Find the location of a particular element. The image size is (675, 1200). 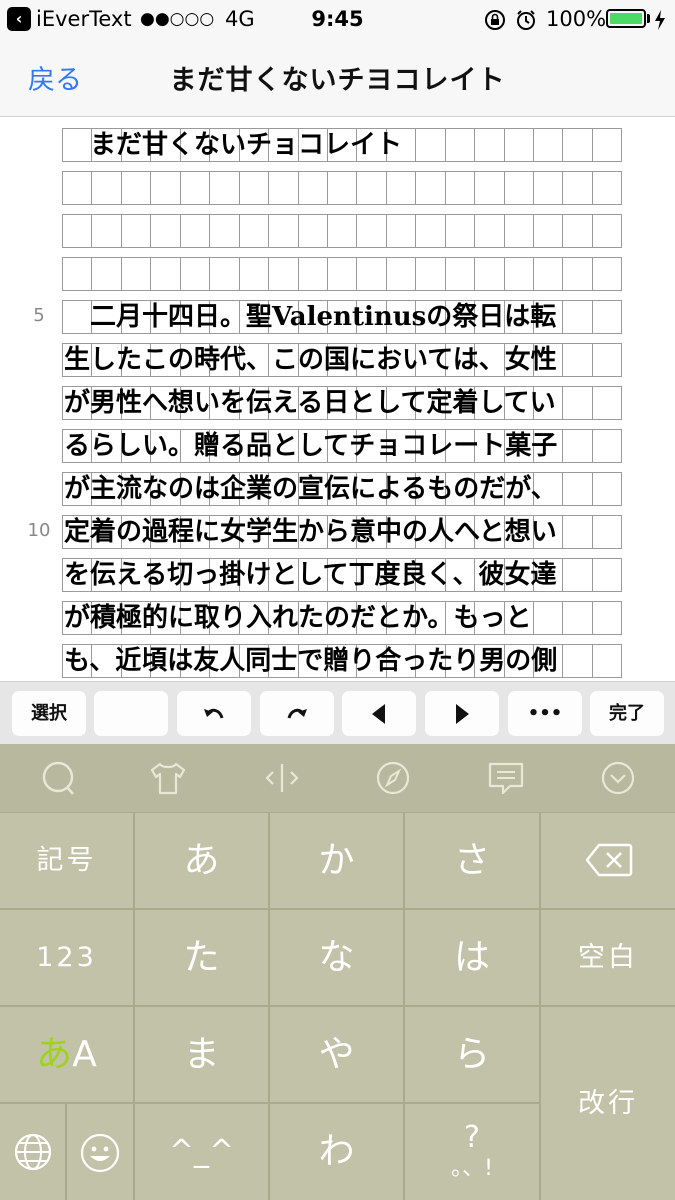

battery-level is located at coordinates (626, 18).